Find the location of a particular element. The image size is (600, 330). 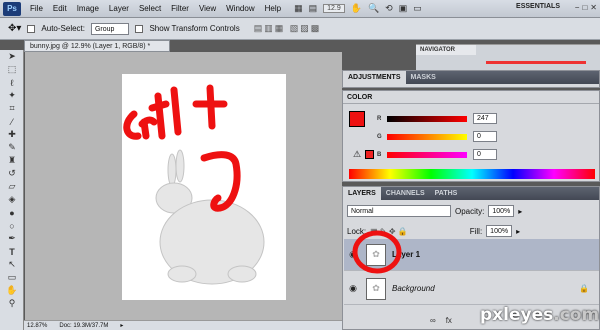

color-panel: COLOR ⚠ R 247 G 0 B 0 is located at coordinates (471, 136).